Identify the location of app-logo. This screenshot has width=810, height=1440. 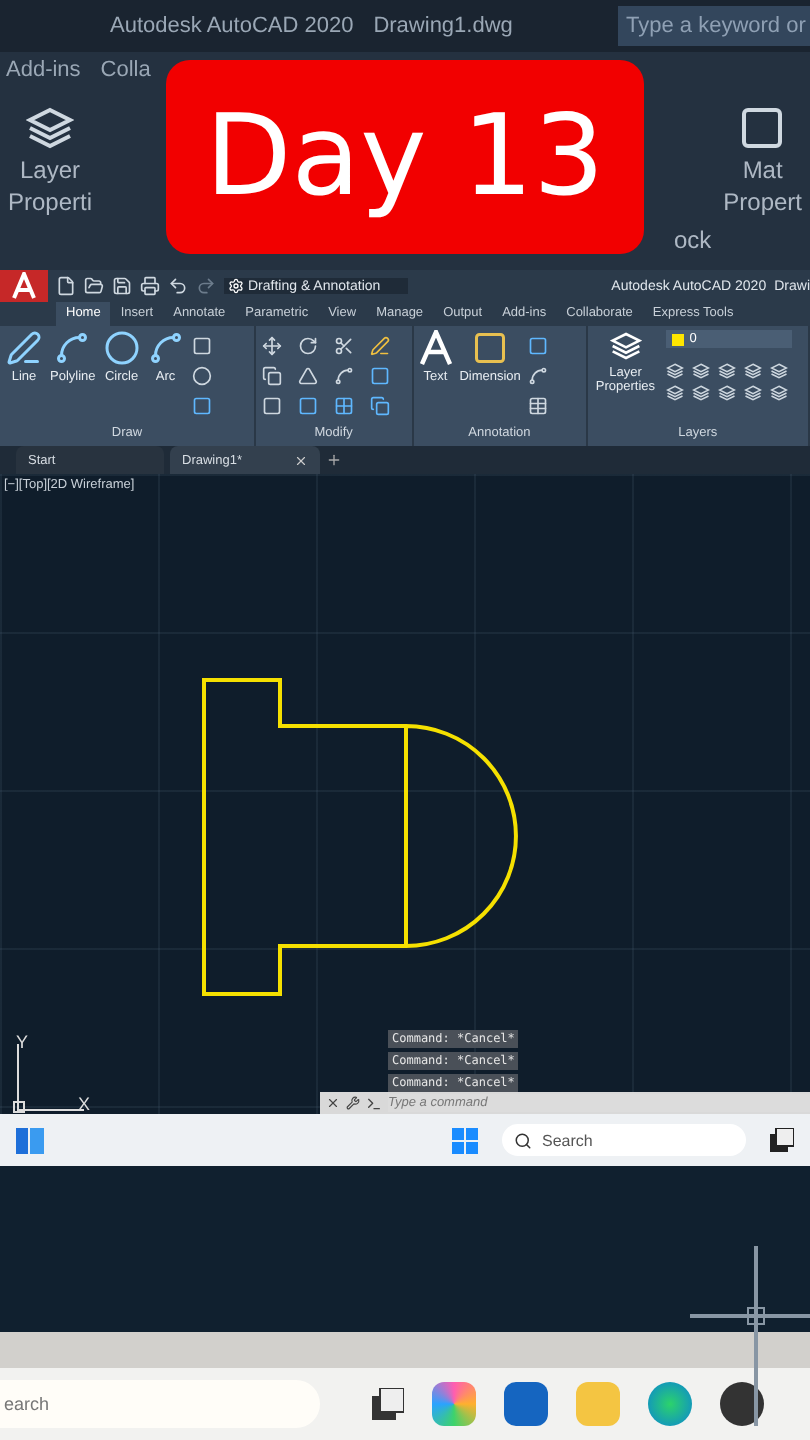
(24, 286).